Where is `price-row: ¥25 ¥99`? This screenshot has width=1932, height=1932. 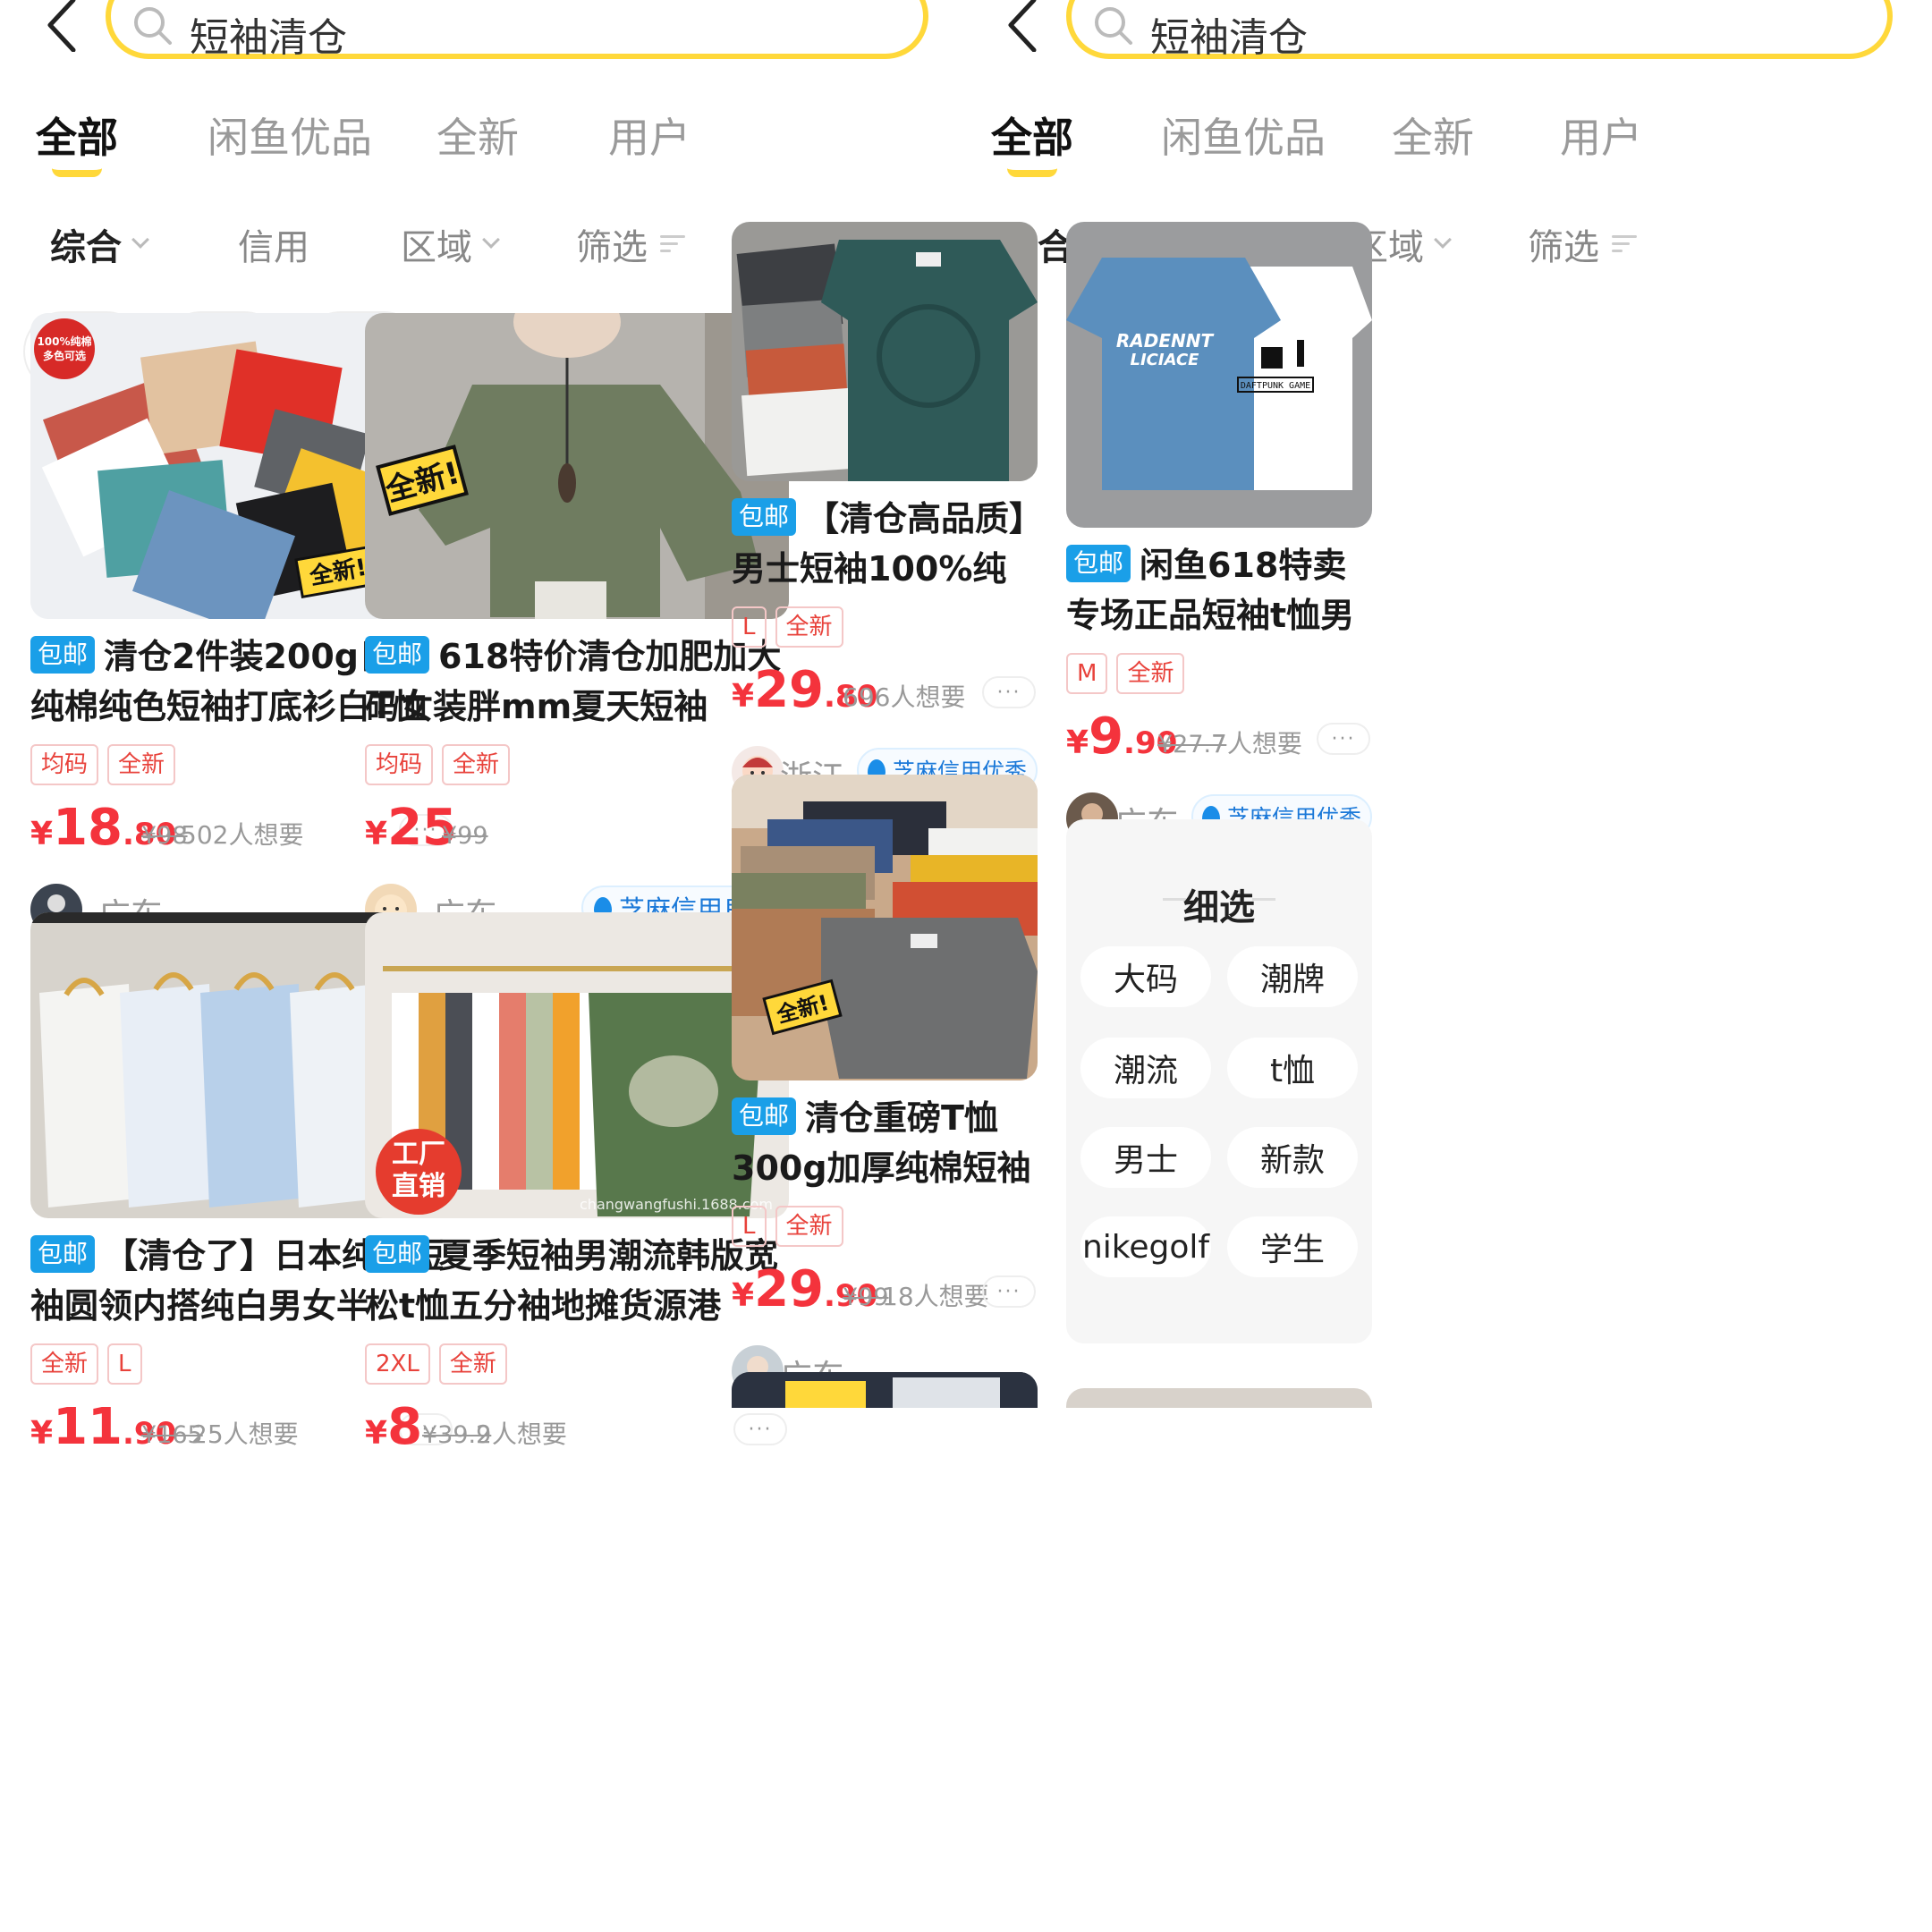 price-row: ¥25 ¥99 is located at coordinates (577, 828).